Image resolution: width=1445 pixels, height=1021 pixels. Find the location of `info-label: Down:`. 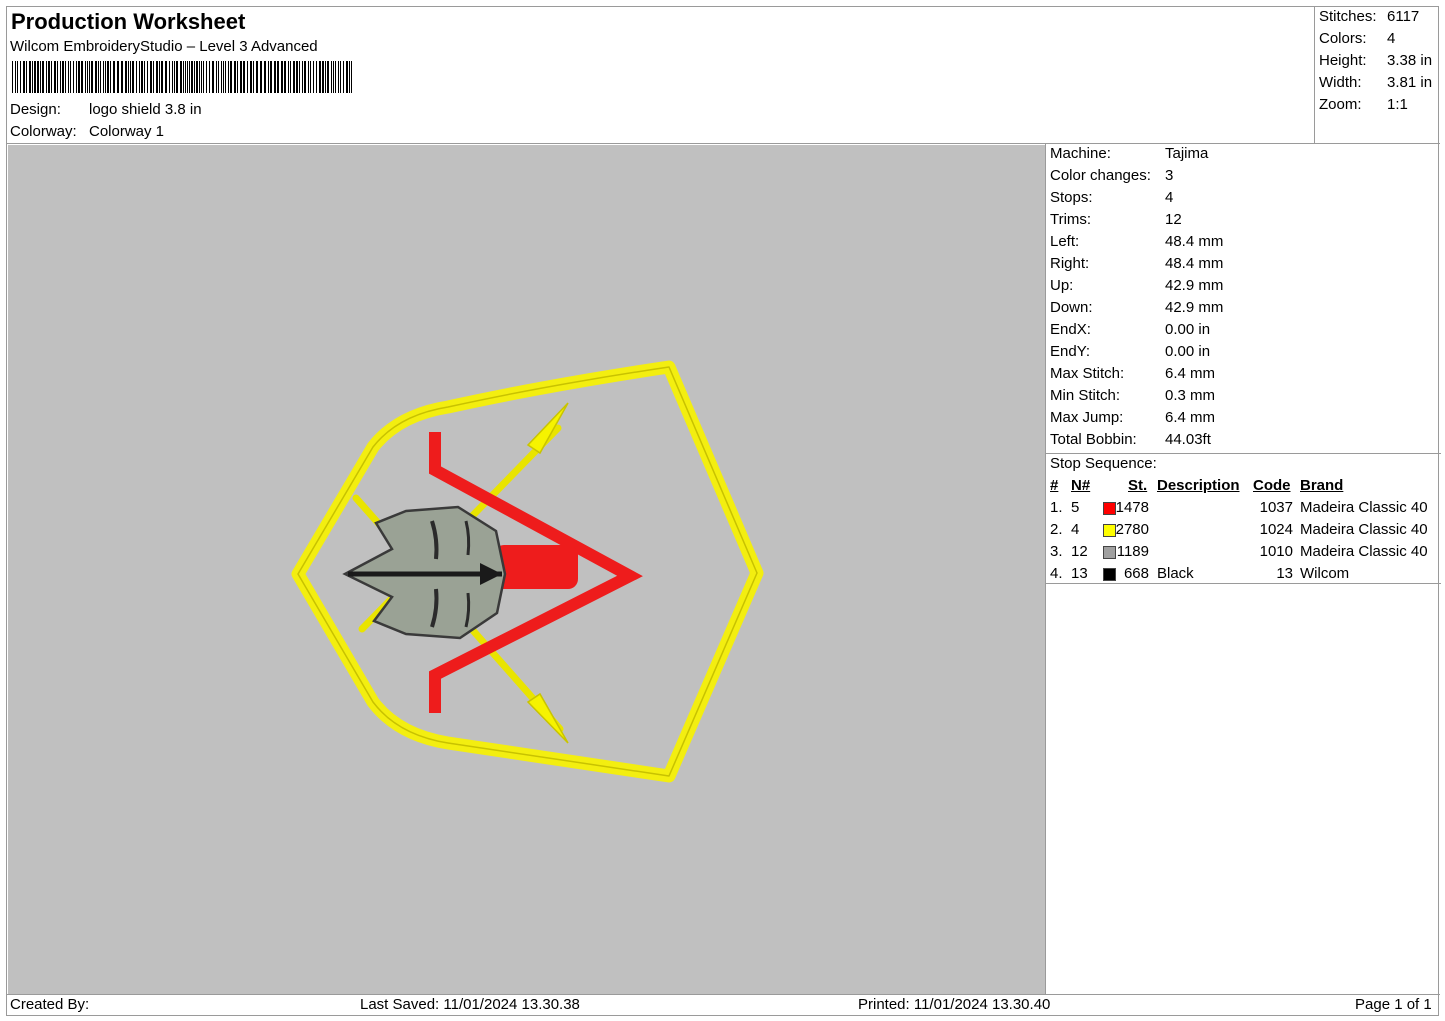

info-label: Down: is located at coordinates (1071, 307).